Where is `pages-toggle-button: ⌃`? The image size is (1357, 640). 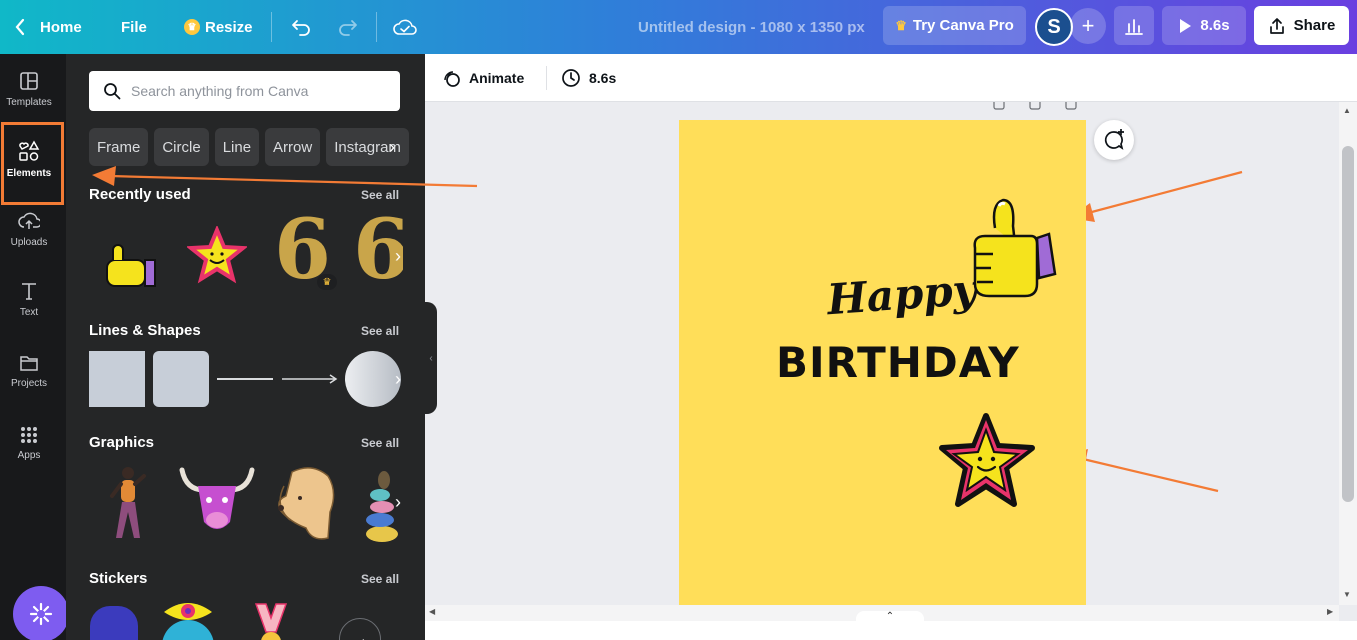 pages-toggle-button: ⌃ is located at coordinates (890, 617).